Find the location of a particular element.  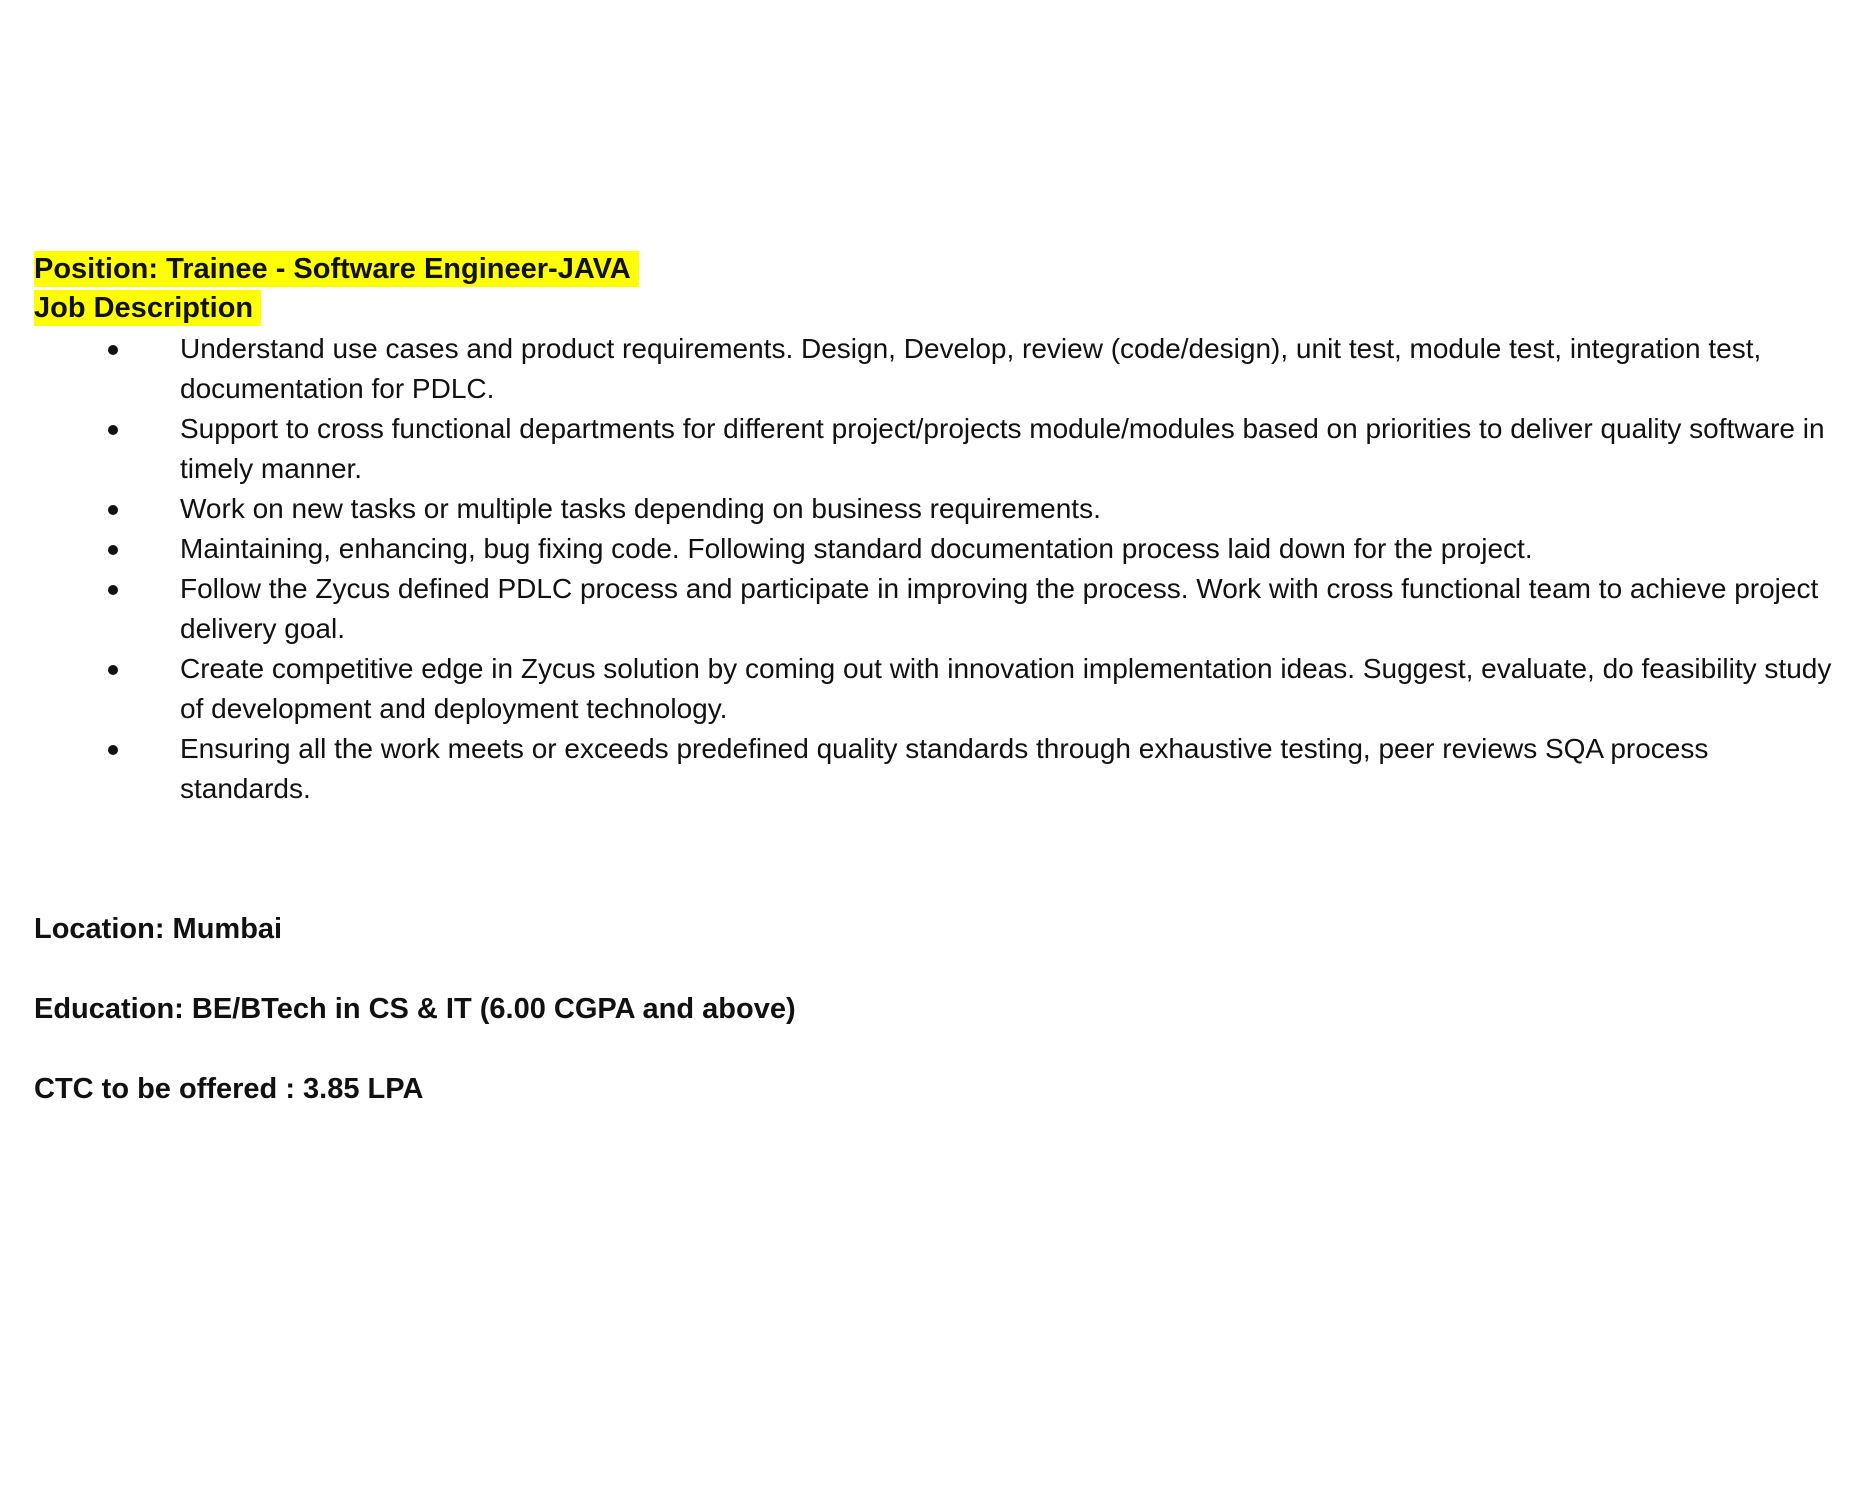

location-line: Location: Mumbai is located at coordinates (158, 929).